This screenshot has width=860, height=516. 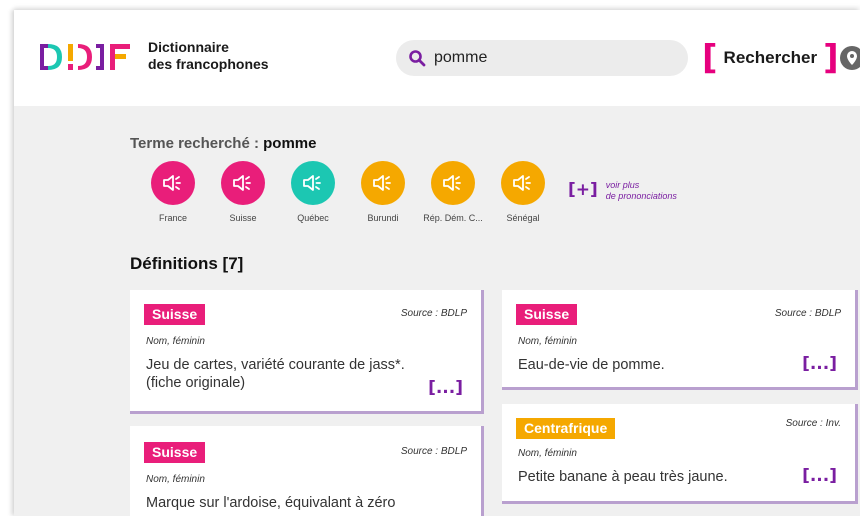 I want to click on pronunciation-item: Suisse, so click(x=243, y=192).